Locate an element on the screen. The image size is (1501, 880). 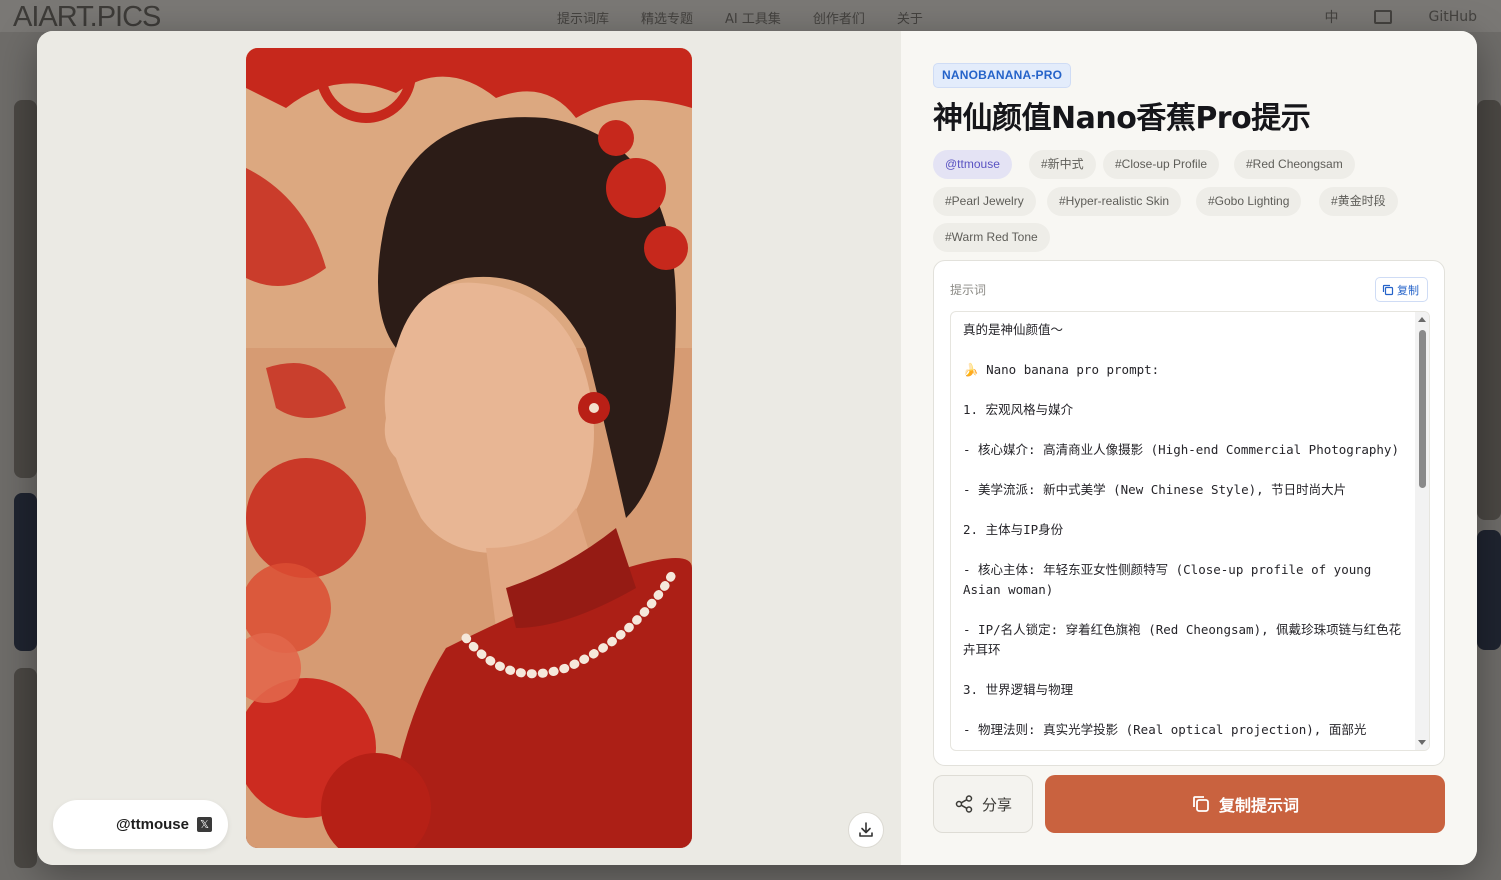
tag-item: #Gobo Lighting is located at coordinates (1249, 201).